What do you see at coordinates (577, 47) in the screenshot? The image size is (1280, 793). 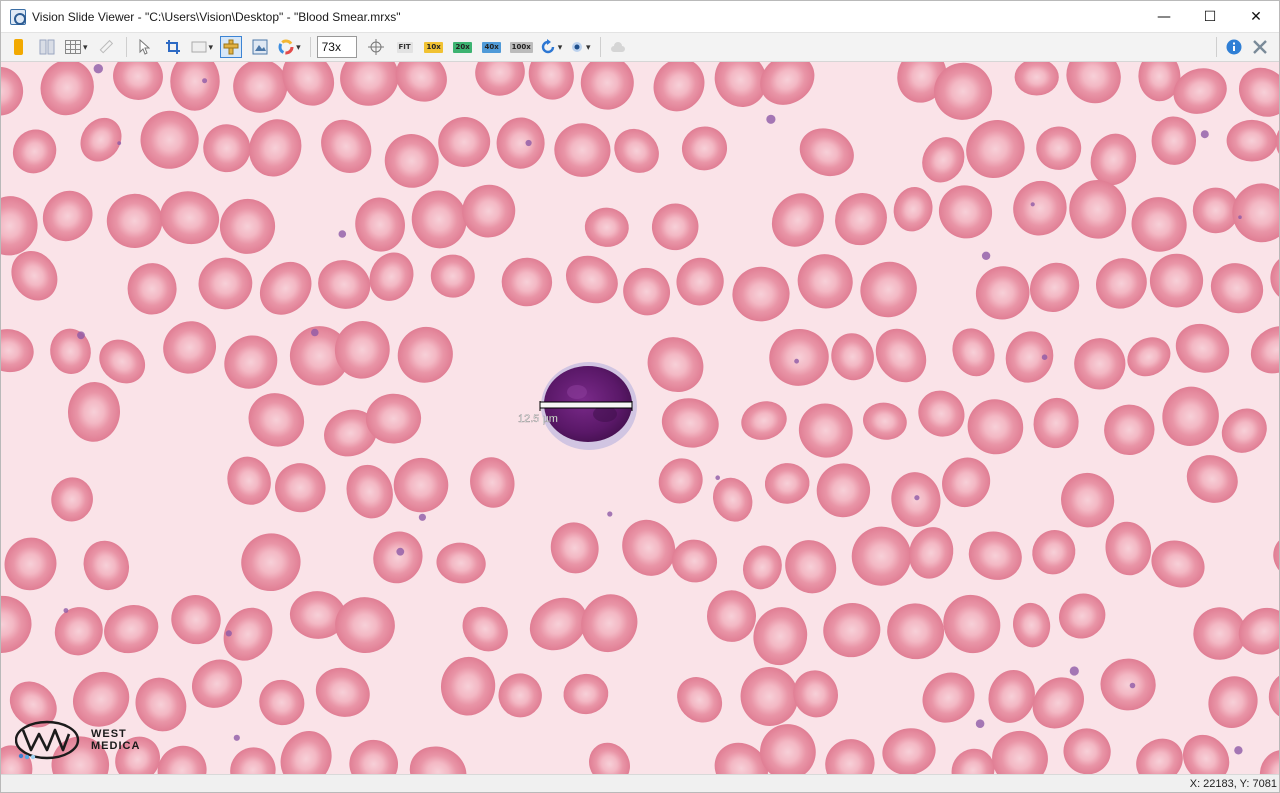 I see `focus-icon` at bounding box center [577, 47].